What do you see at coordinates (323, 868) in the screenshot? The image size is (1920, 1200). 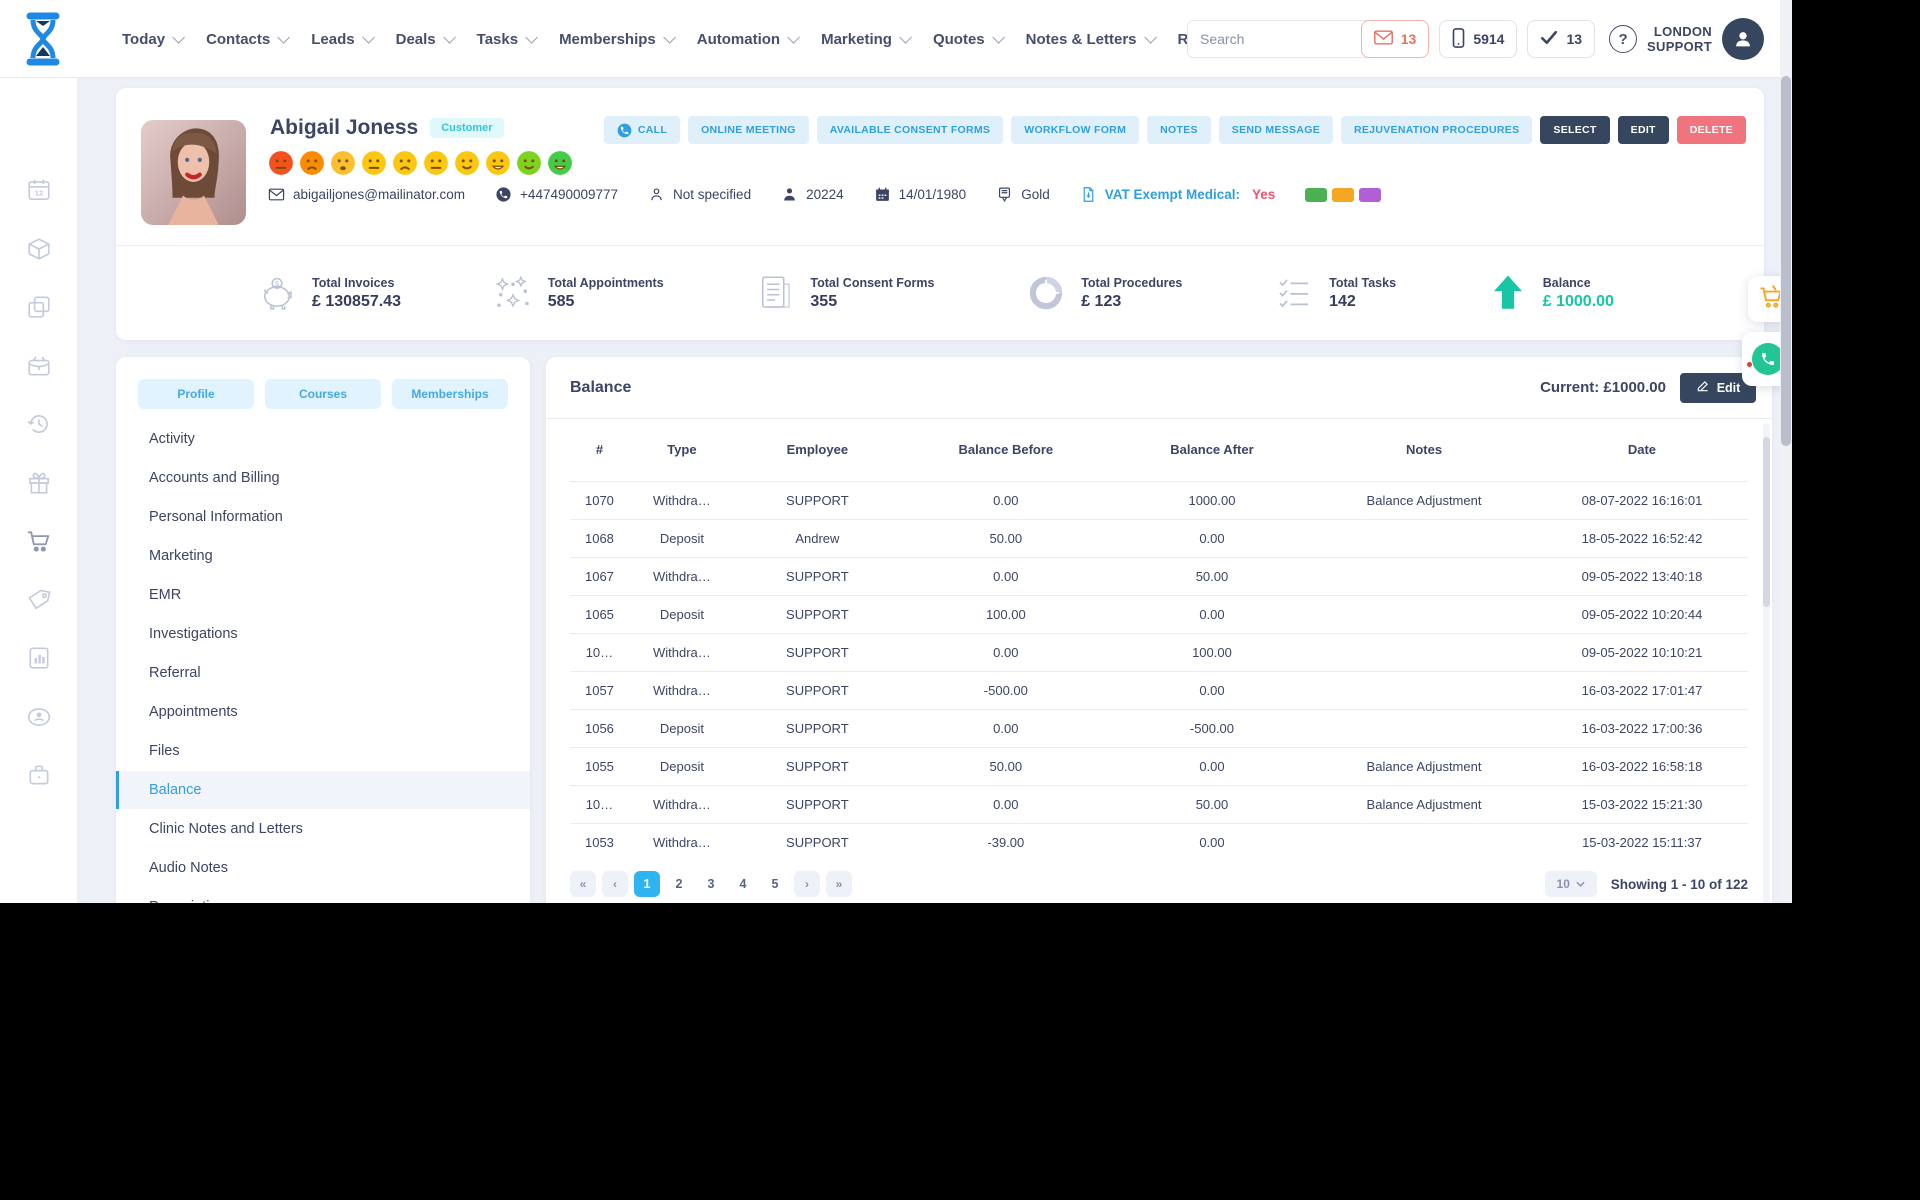 I see `sidebar-item-audio-notes: Audio Notes` at bounding box center [323, 868].